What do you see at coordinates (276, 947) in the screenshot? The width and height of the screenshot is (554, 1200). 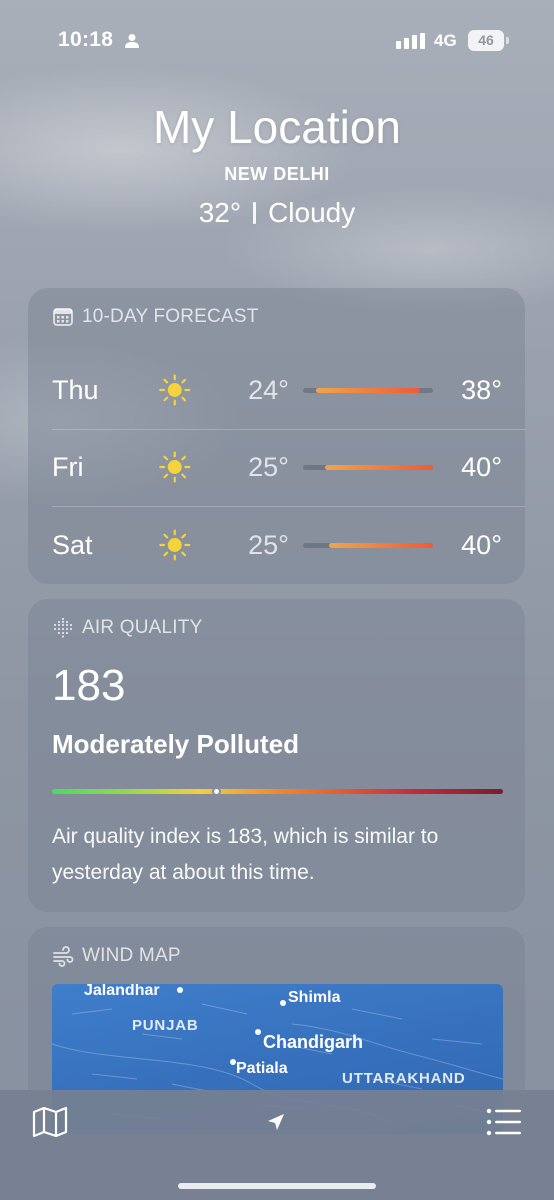 I see `wind-map-header: WIND MAP` at bounding box center [276, 947].